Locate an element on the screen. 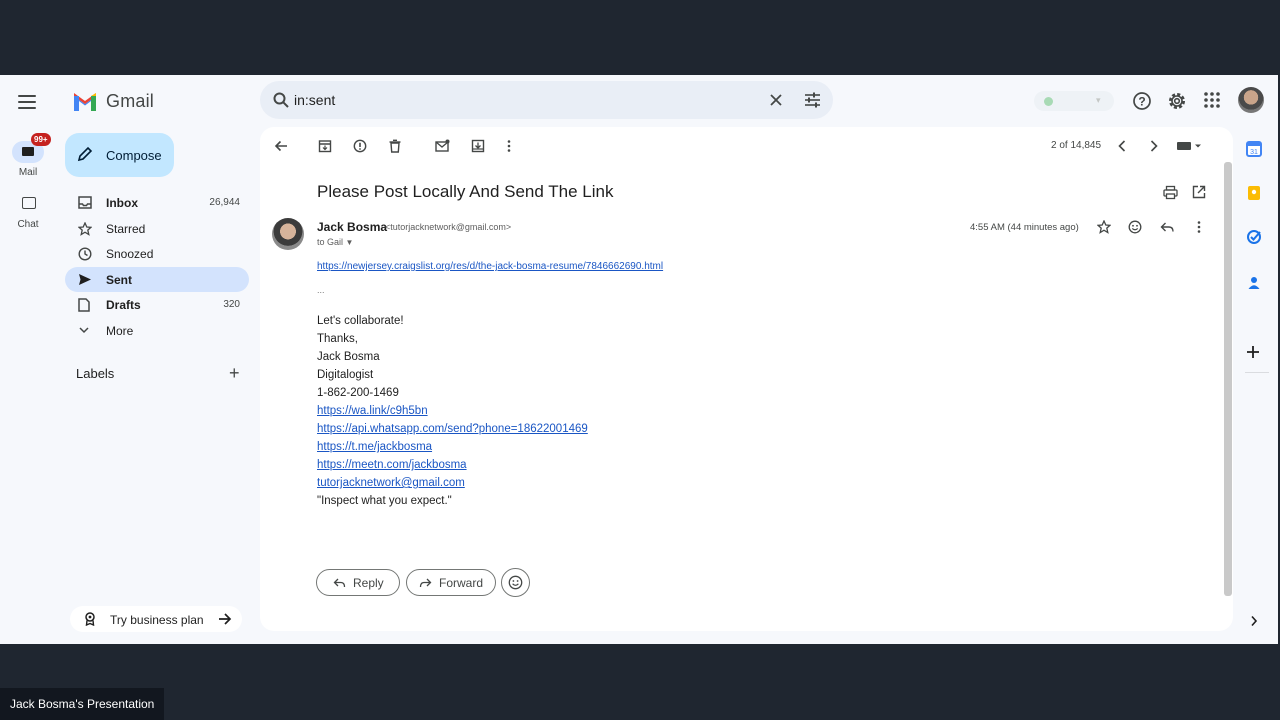  app-name: Gmail is located at coordinates (130, 100).